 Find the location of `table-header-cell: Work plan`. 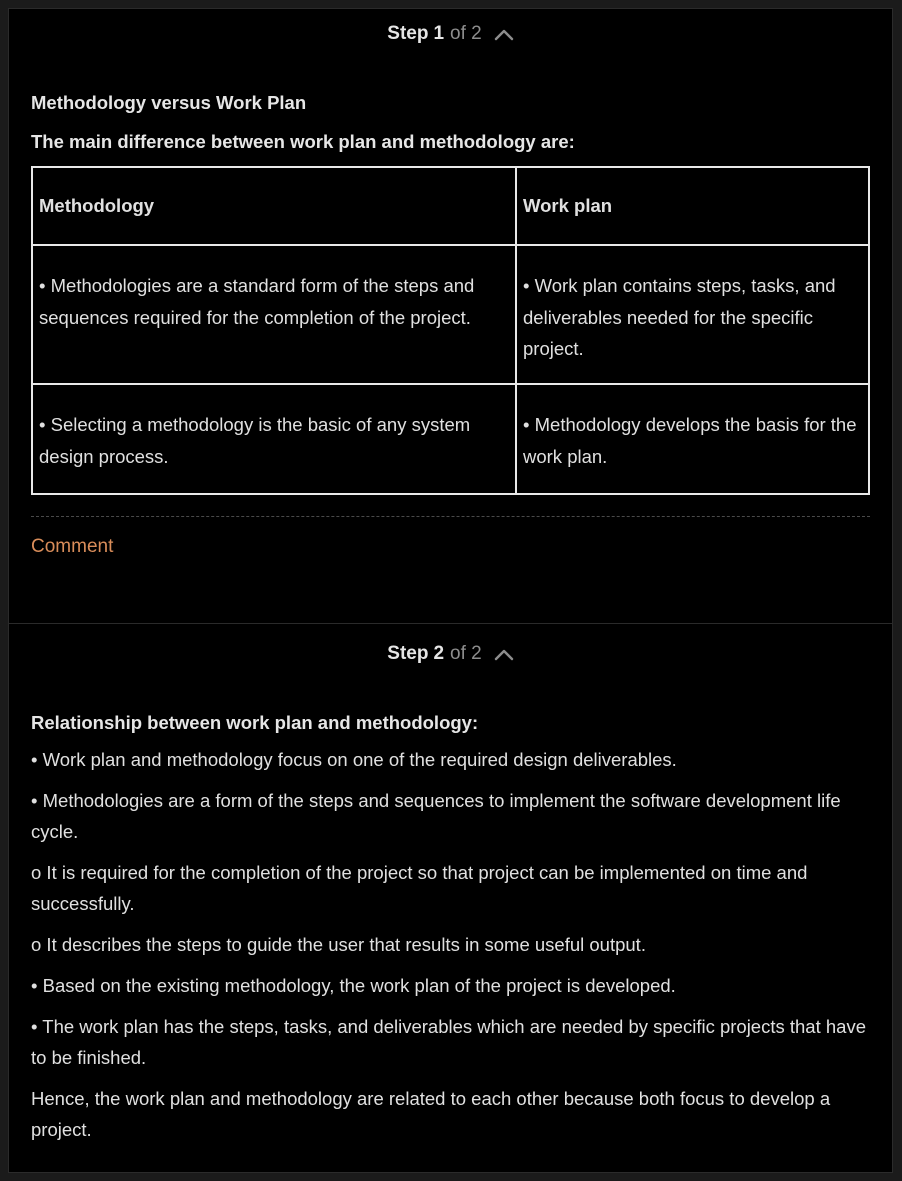

table-header-cell: Work plan is located at coordinates (692, 206).